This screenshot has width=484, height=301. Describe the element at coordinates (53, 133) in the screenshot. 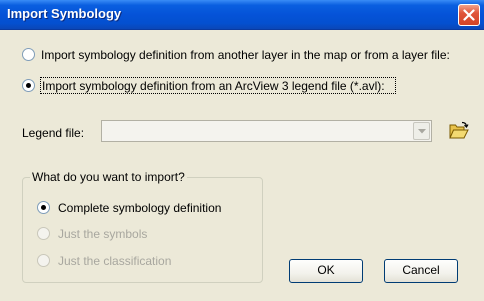

I see `legend-file-label: Legend file:` at that location.